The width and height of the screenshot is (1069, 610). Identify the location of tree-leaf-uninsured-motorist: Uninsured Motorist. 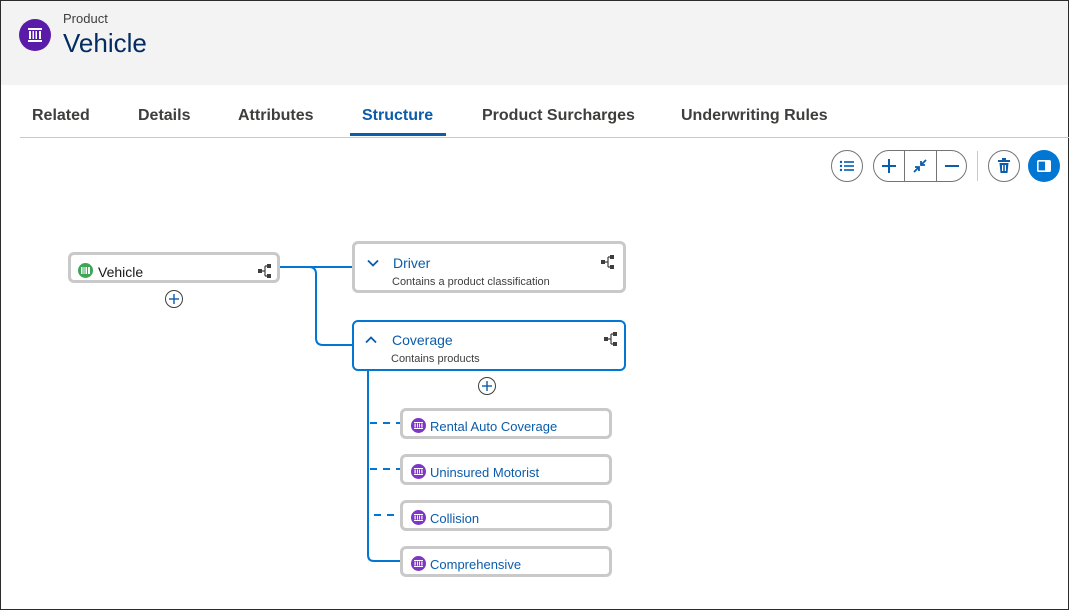
(506, 469).